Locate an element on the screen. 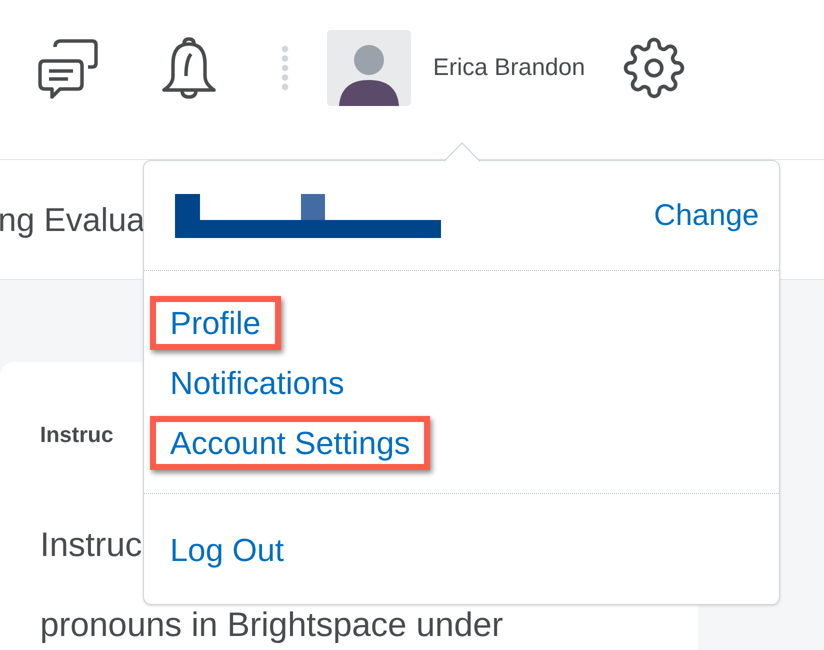 The height and width of the screenshot is (650, 824). card-heading: Instruc is located at coordinates (77, 435).